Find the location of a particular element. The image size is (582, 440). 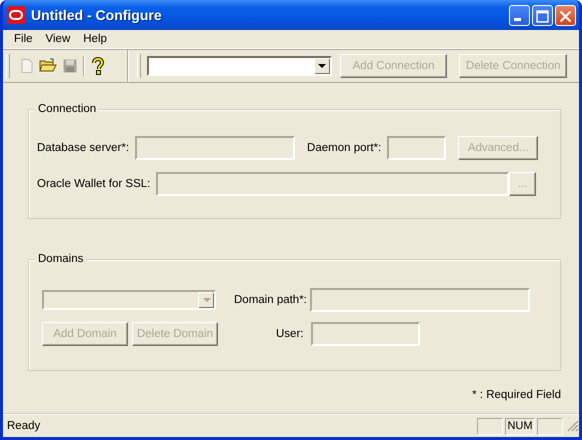

status-panel: NUM is located at coordinates (520, 426).